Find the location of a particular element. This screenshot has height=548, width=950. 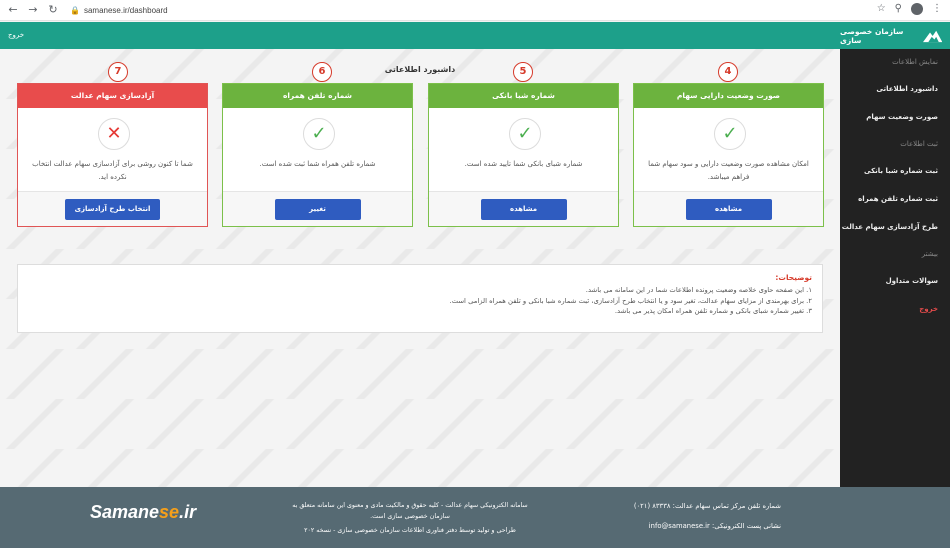

profile-avatar is located at coordinates (917, 9).